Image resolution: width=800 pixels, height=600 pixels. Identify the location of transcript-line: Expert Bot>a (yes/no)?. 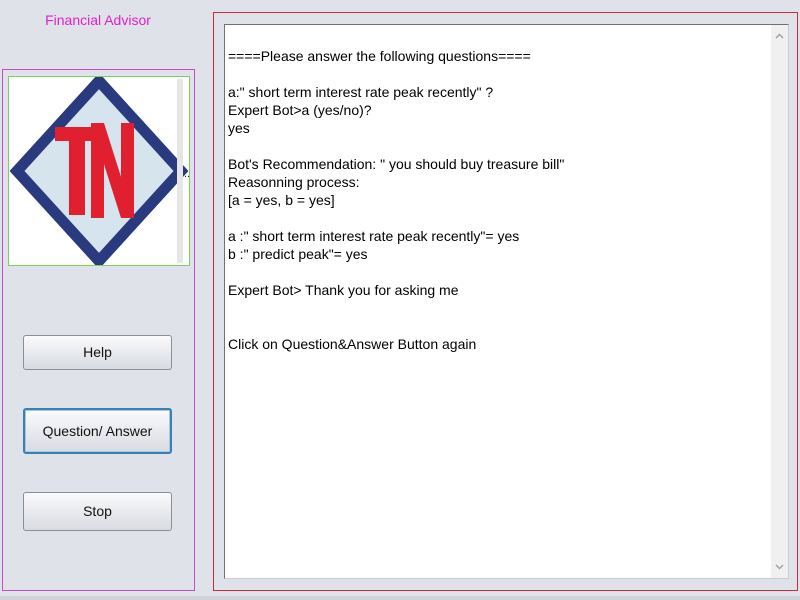
(300, 110).